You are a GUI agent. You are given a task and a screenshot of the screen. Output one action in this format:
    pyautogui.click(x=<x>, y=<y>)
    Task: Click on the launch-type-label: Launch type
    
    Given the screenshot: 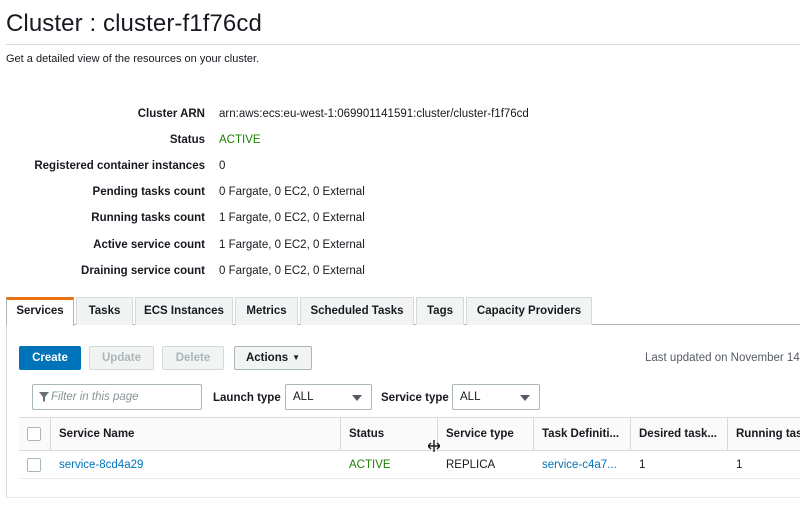 What is the action you would take?
    pyautogui.click(x=247, y=398)
    